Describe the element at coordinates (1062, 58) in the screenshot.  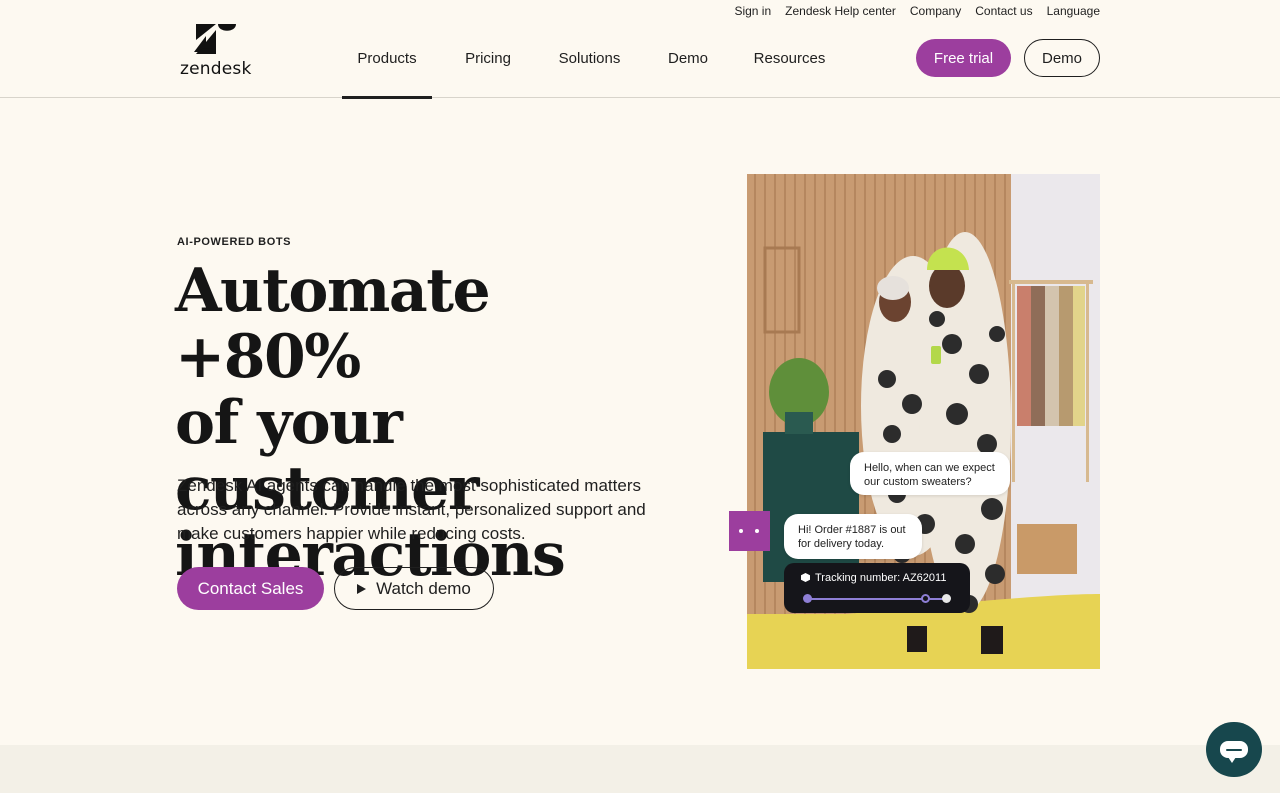
I see `demo-button: Demo` at that location.